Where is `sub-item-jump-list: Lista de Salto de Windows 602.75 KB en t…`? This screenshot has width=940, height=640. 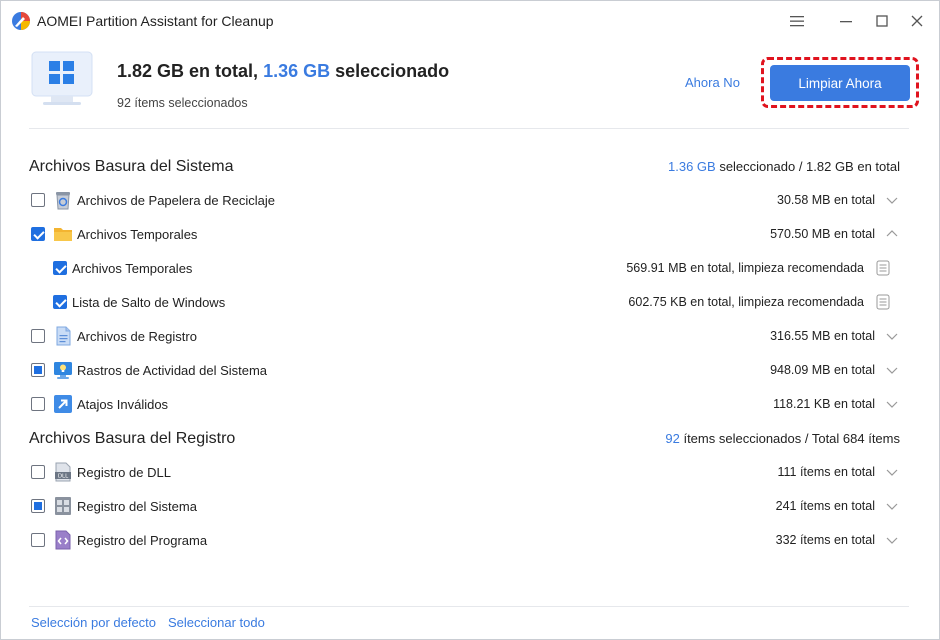 sub-item-jump-list: Lista de Salto de Windows 602.75 KB en t… is located at coordinates (470, 302).